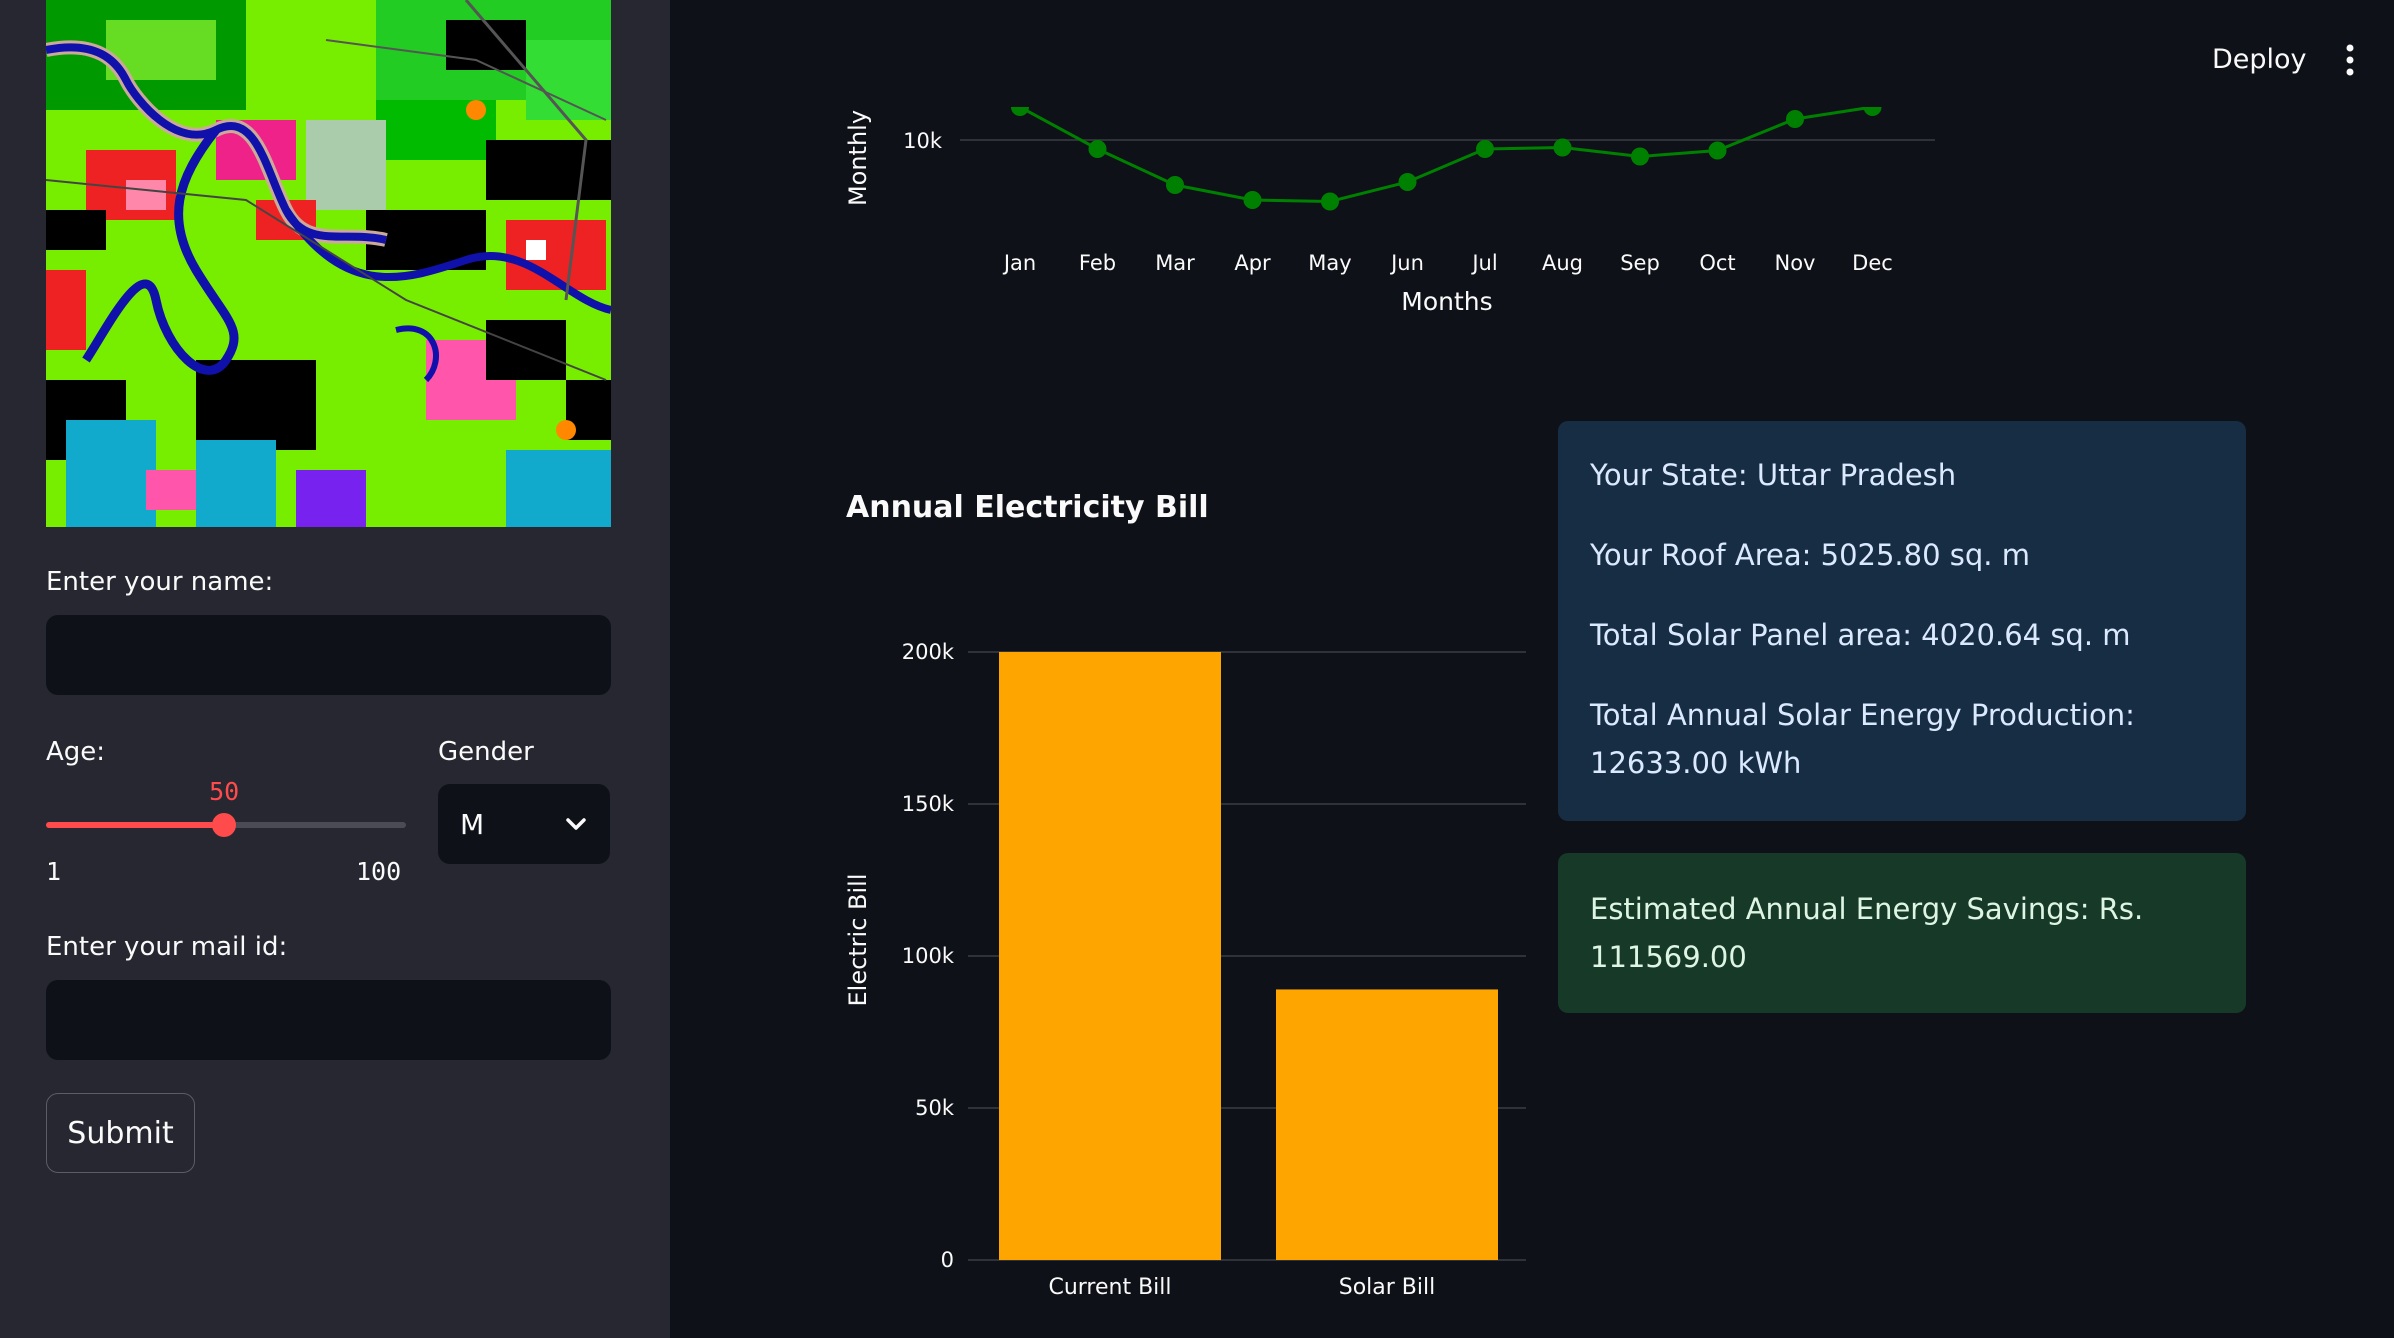 The image size is (2394, 1338). Describe the element at coordinates (524, 824) in the screenshot. I see `gender-select: M` at that location.